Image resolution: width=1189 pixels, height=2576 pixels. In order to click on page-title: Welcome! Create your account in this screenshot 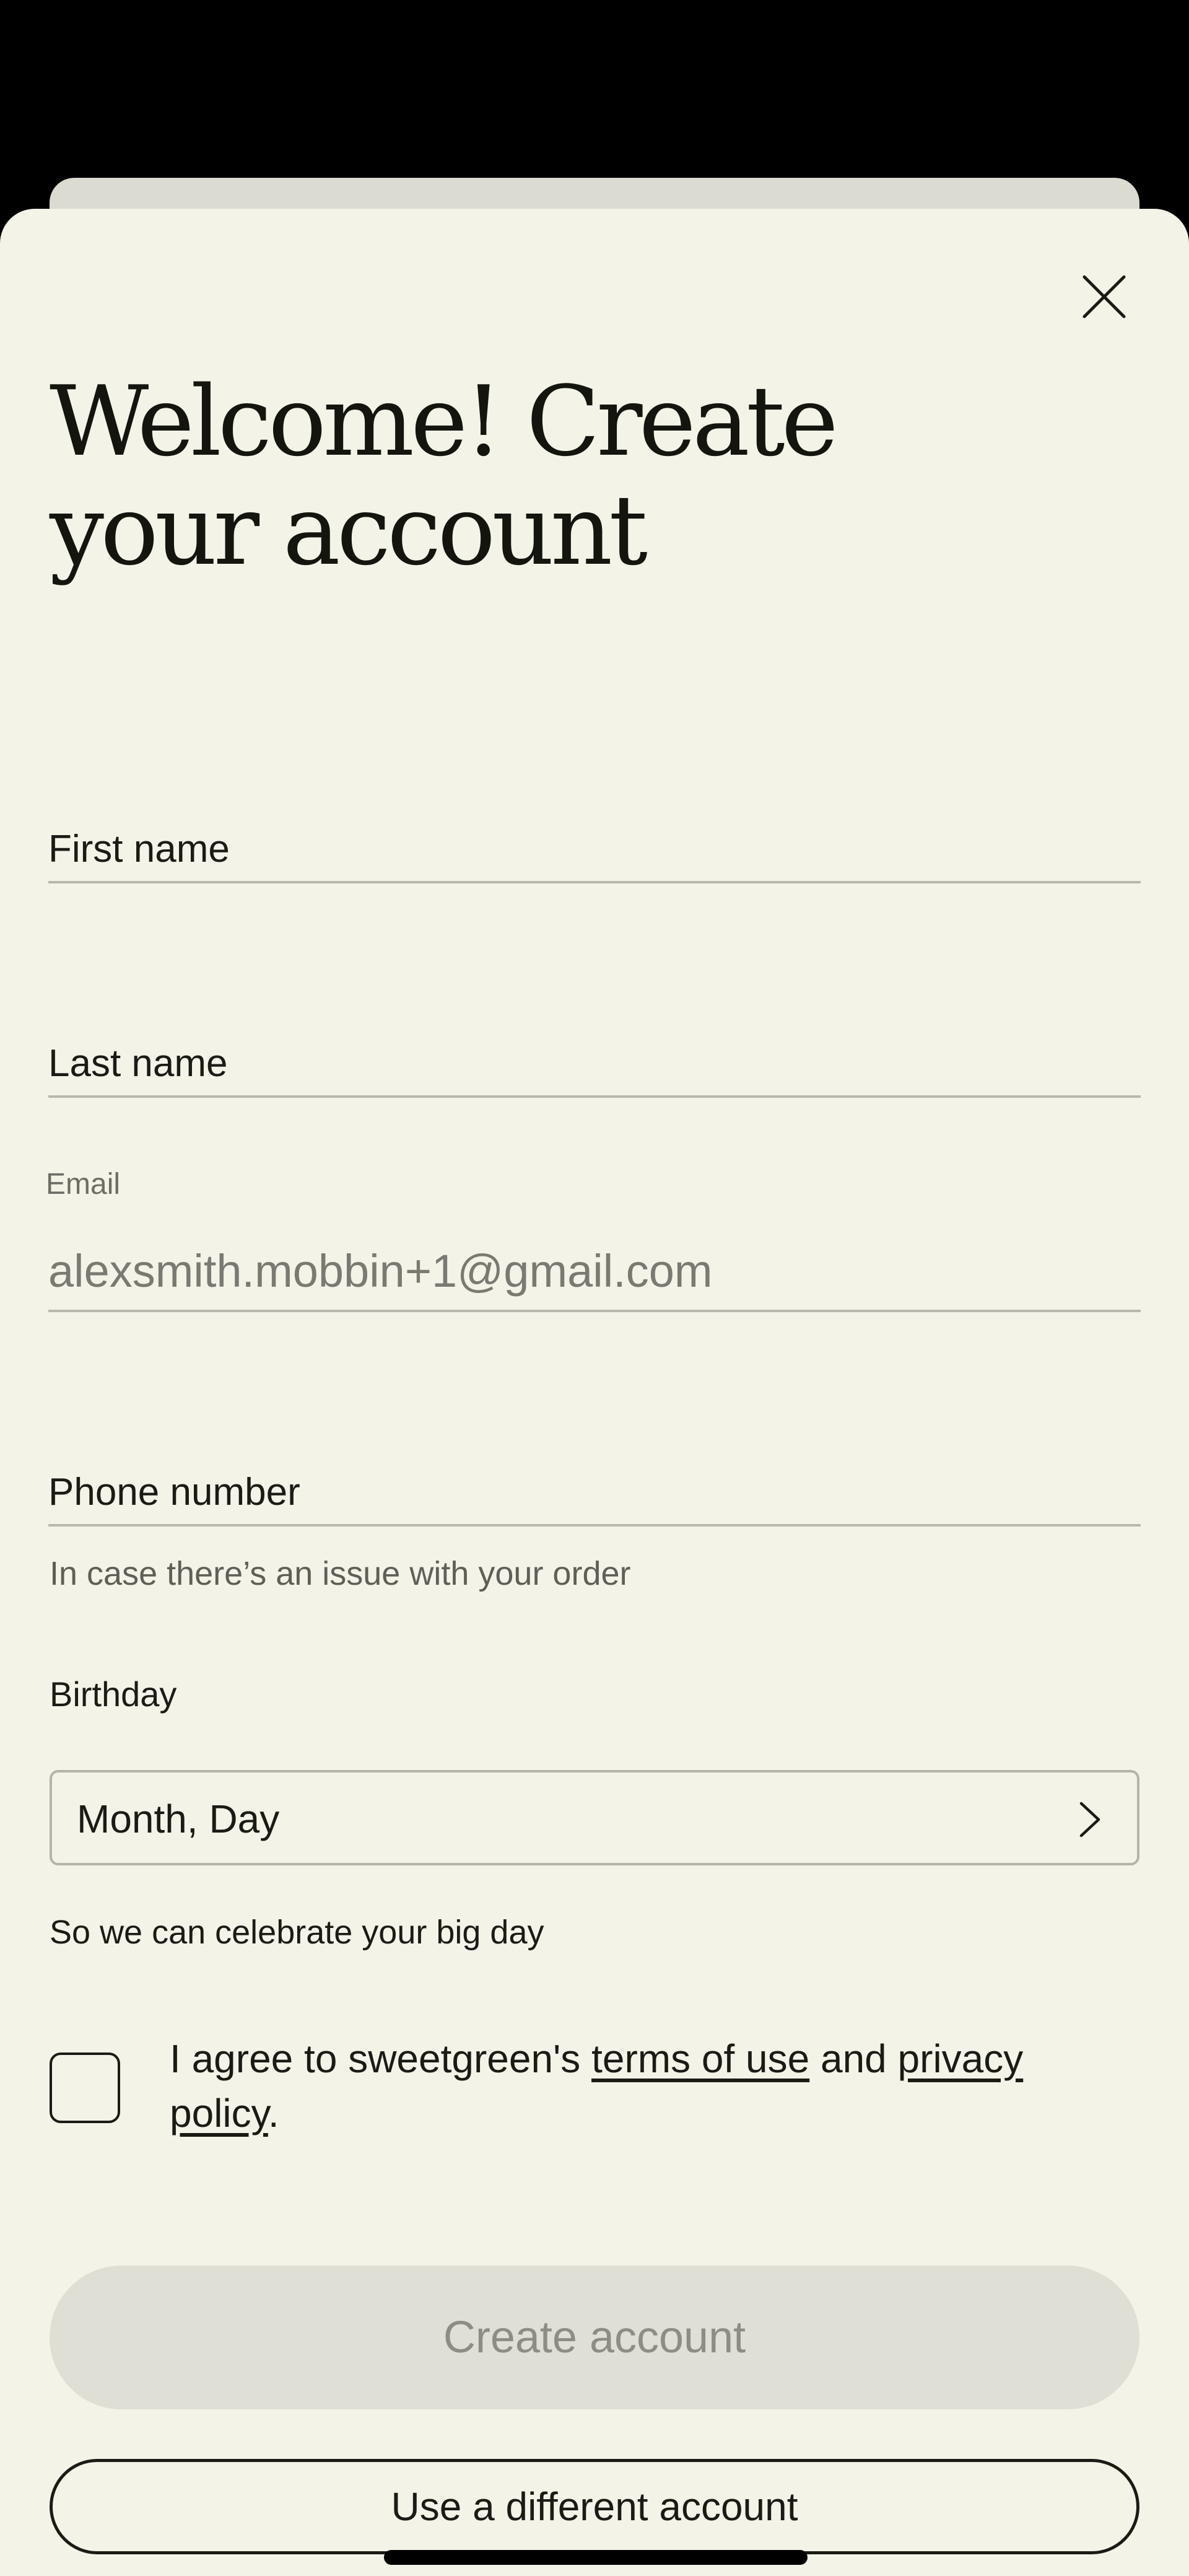, I will do `click(444, 476)`.